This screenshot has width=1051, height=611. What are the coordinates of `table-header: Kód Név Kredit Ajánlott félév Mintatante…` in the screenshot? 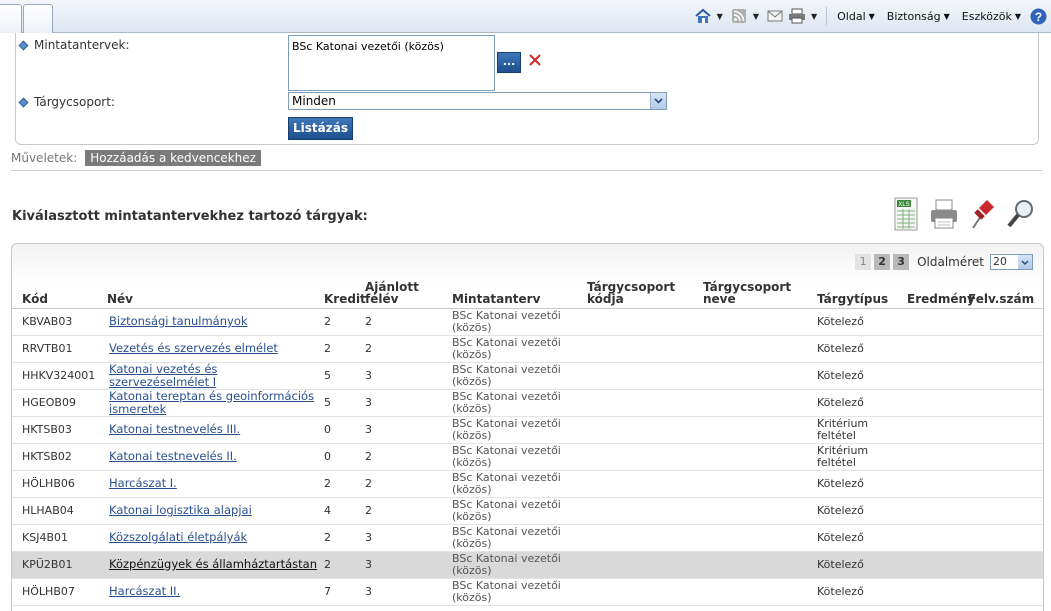 It's located at (527, 294).